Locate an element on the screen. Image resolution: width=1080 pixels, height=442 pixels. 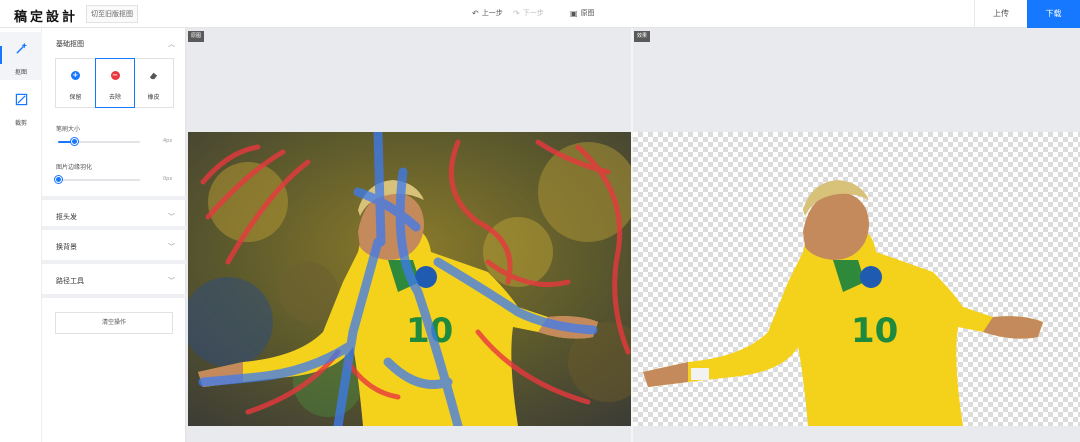
brush-size-value: 4px is located at coordinates (168, 141).